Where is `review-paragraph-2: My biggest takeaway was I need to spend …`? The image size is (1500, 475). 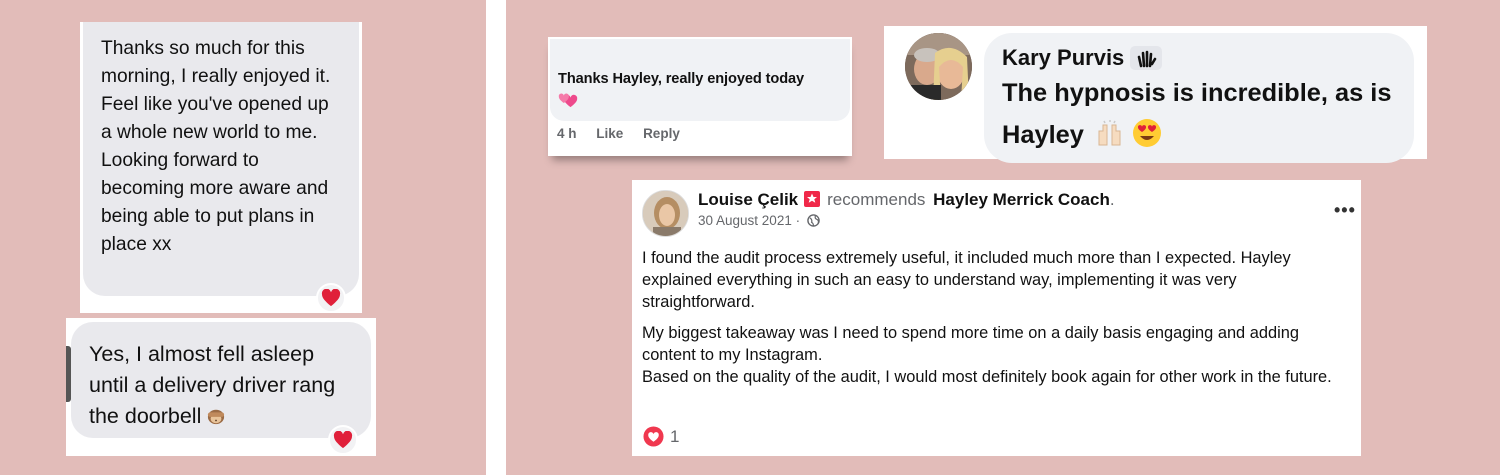 review-paragraph-2: My biggest takeaway was I need to spend … is located at coordinates (970, 344).